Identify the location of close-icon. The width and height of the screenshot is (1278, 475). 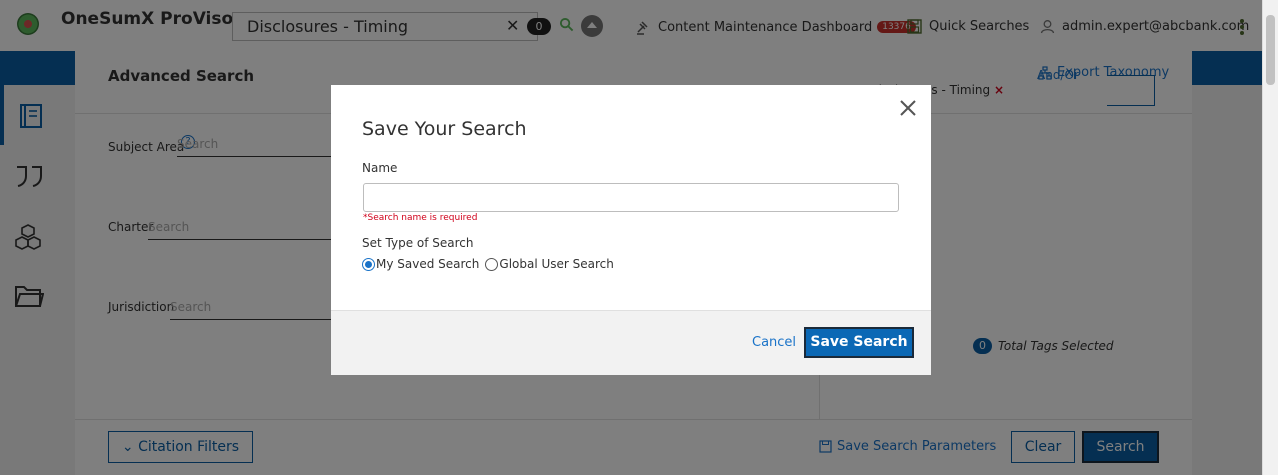
(908, 108).